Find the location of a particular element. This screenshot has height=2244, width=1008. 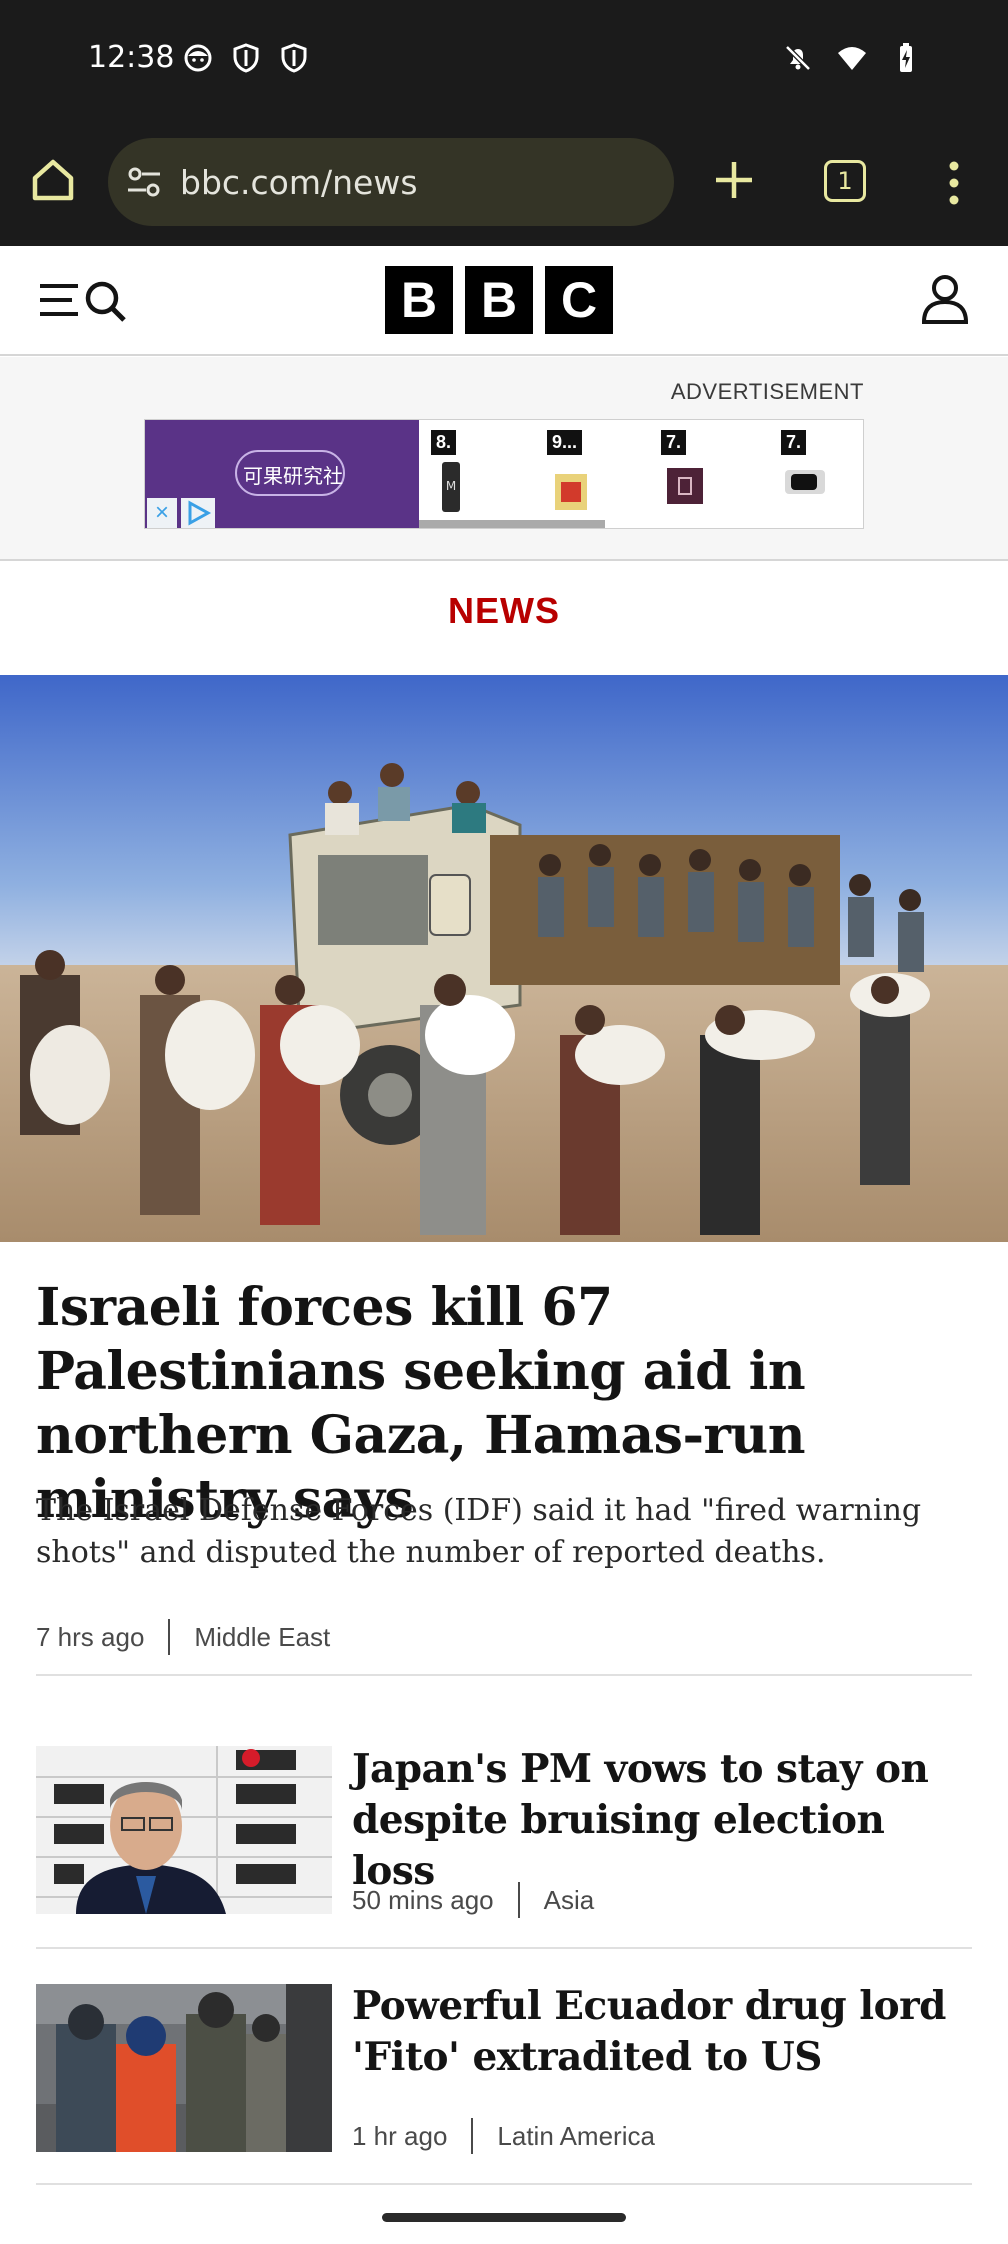

bbc-logo: B B C is located at coordinates (499, 300).